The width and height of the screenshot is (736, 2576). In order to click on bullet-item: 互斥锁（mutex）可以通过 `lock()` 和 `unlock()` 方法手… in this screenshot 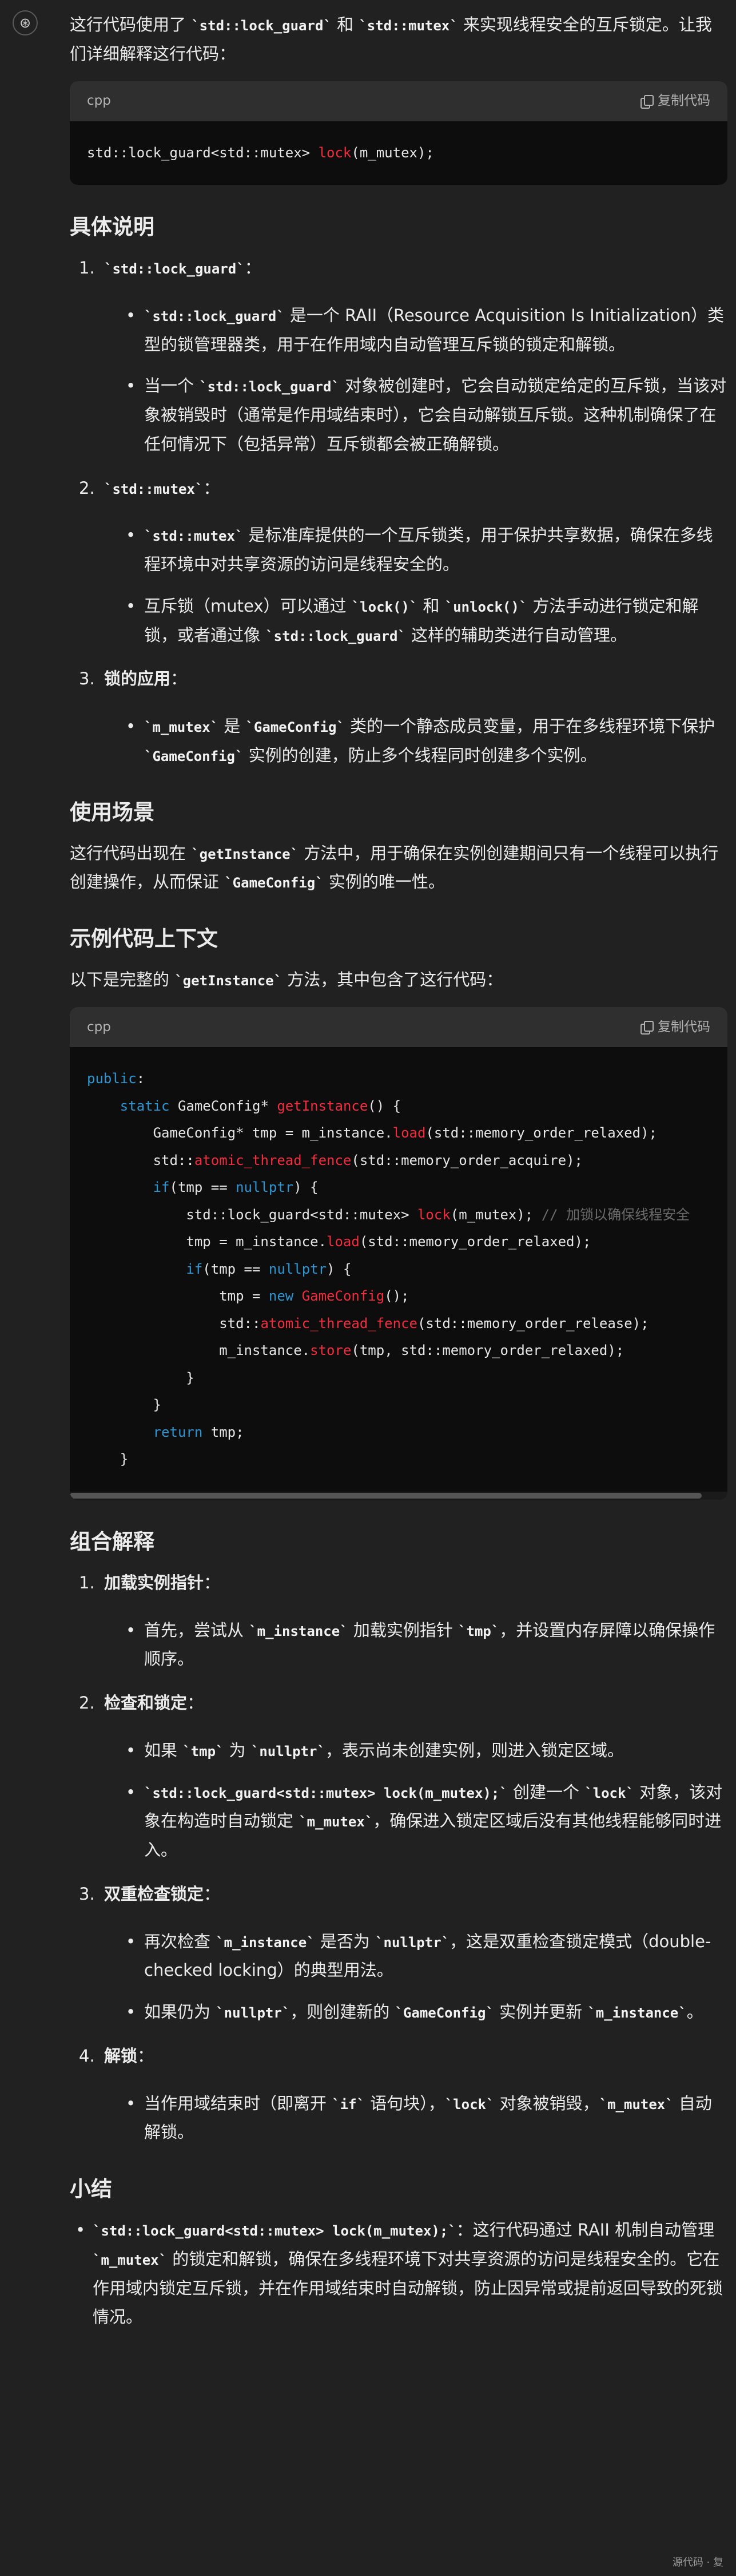, I will do `click(415, 621)`.